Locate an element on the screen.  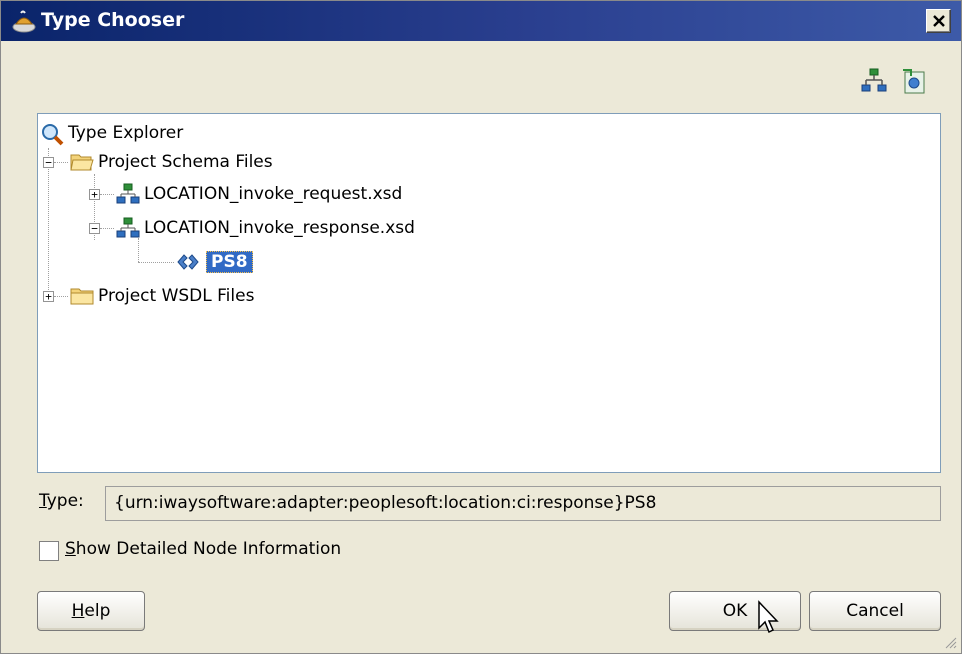
tree-item-project-schema-files: Project Schema Files is located at coordinates (171, 162).